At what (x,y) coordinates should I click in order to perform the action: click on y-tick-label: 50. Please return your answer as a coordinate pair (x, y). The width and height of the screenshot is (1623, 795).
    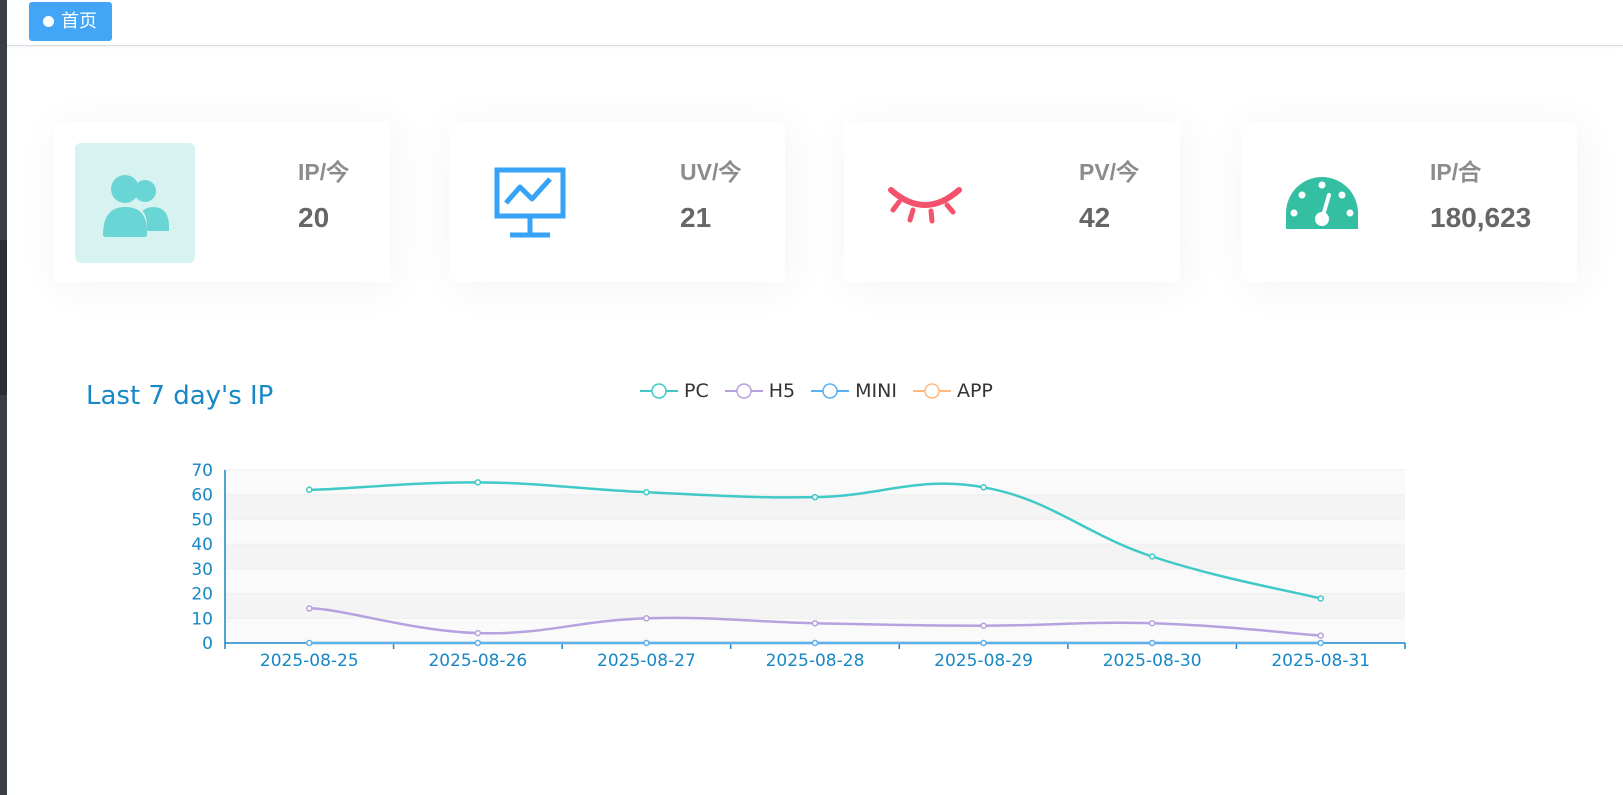
    Looking at the image, I should click on (202, 520).